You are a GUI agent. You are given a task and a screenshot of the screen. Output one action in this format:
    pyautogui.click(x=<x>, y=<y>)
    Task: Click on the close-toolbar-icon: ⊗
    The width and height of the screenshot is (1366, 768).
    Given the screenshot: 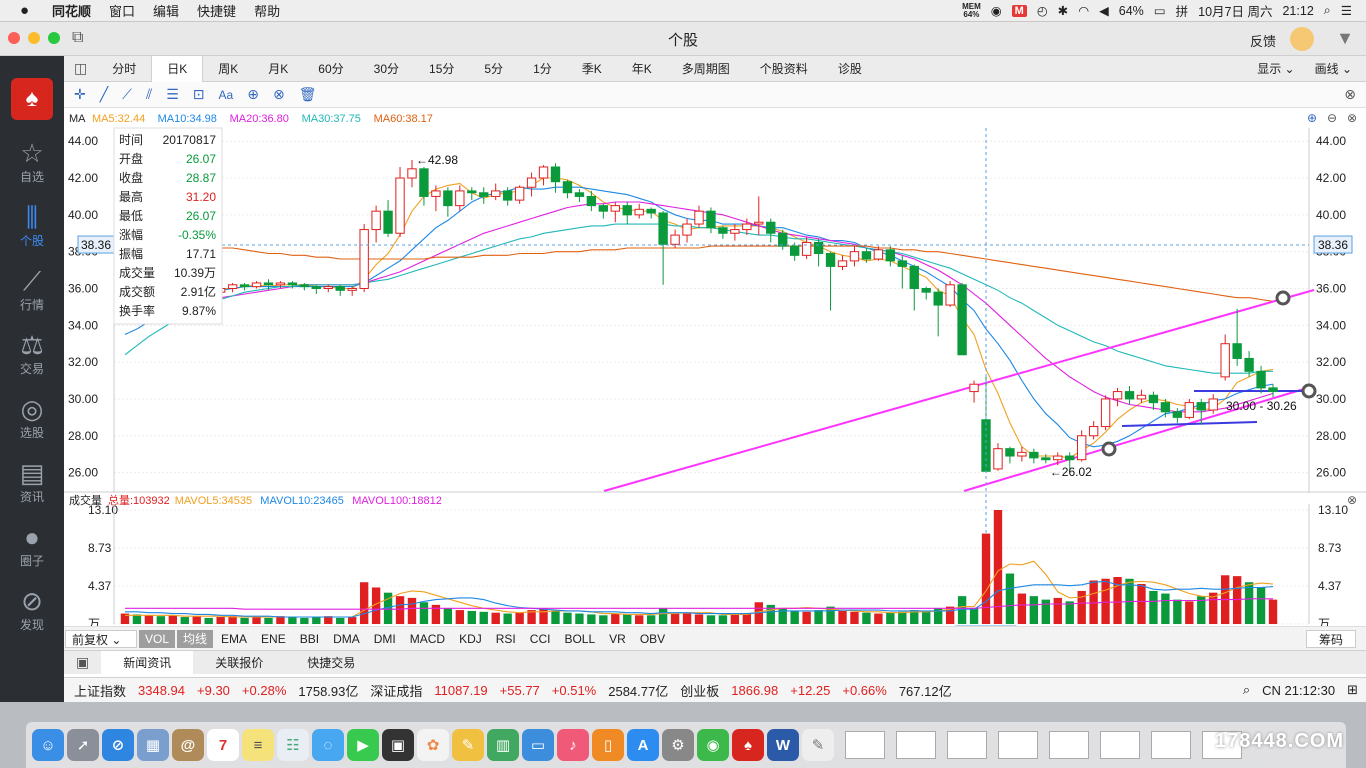 What is the action you would take?
    pyautogui.click(x=1355, y=94)
    